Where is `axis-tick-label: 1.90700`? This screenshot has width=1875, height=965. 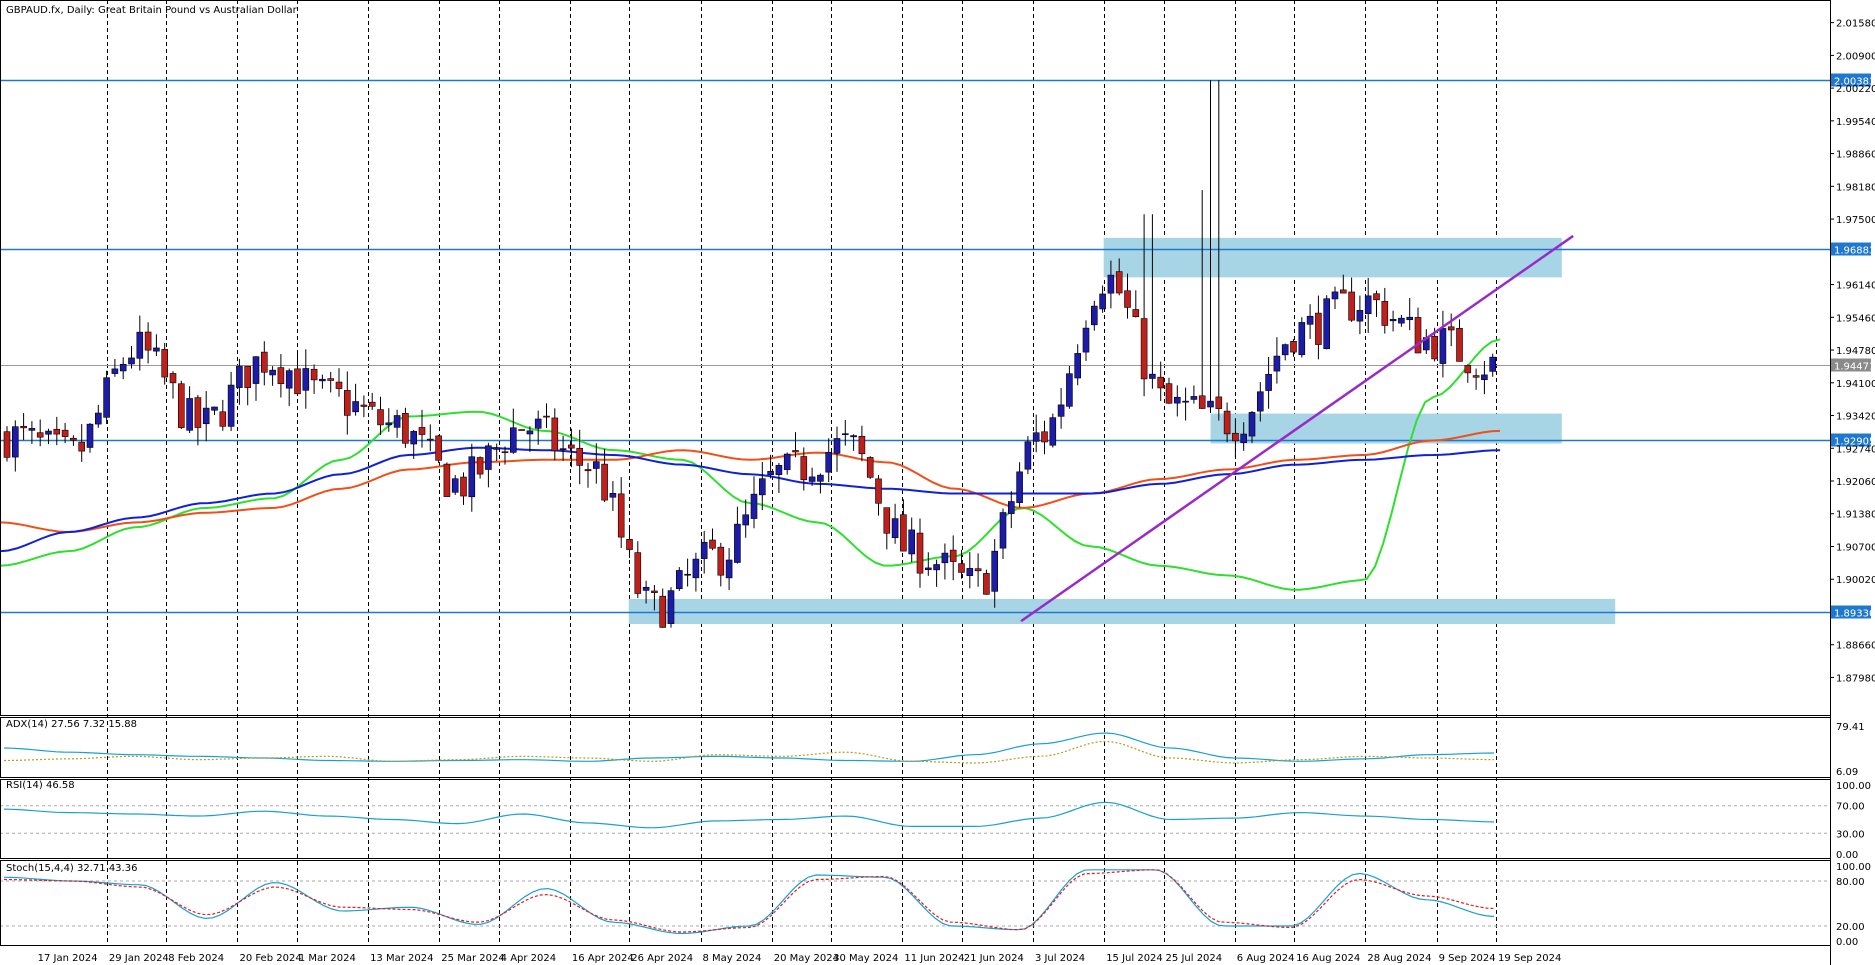
axis-tick-label: 1.90700 is located at coordinates (1855, 547).